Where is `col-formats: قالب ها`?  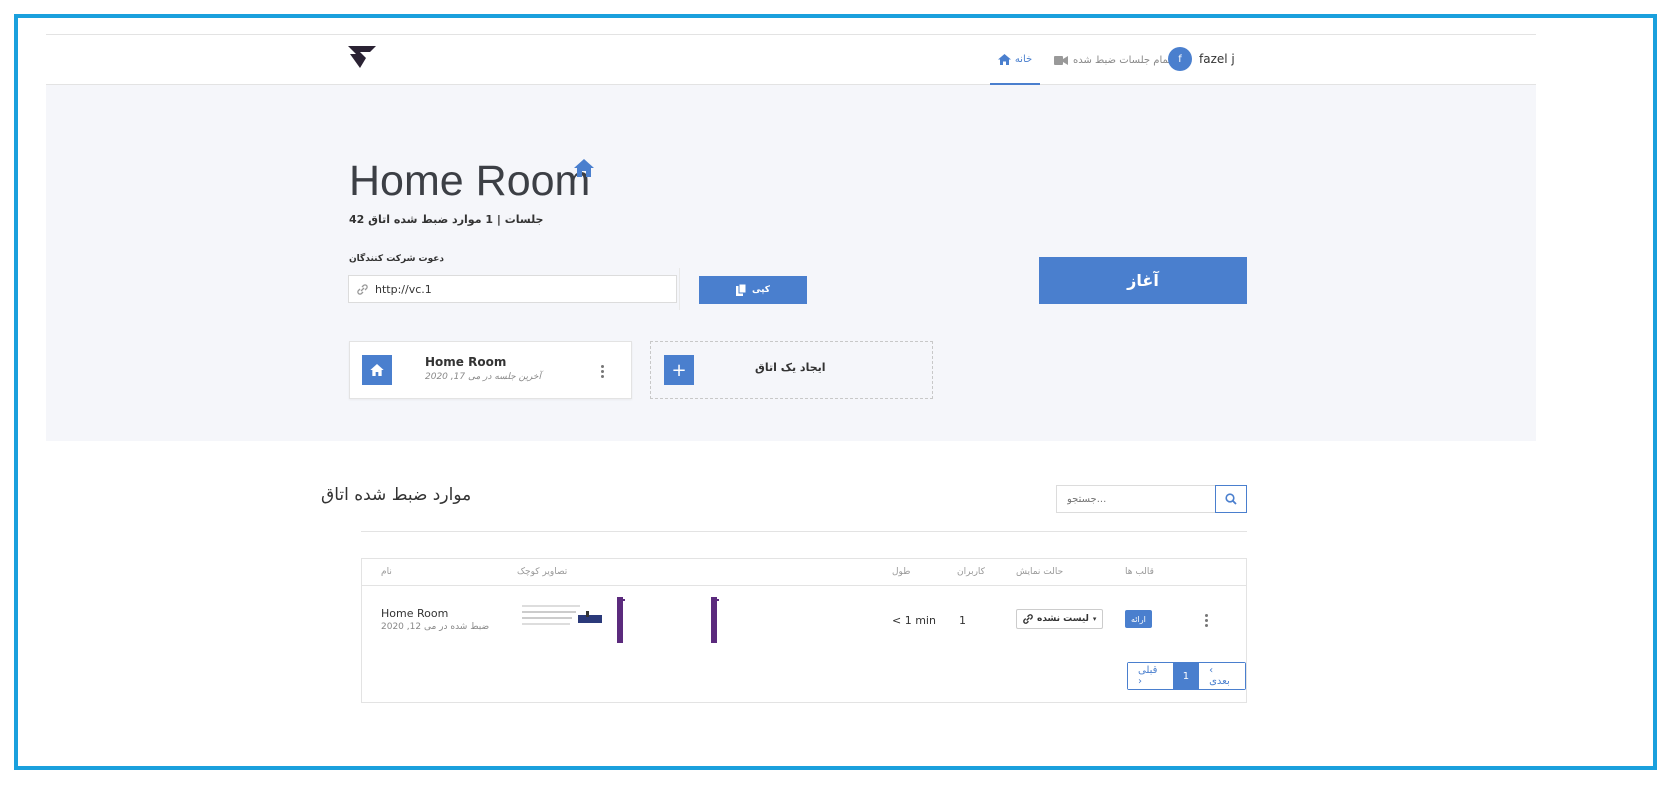
col-formats: قالب ها is located at coordinates (1139, 572).